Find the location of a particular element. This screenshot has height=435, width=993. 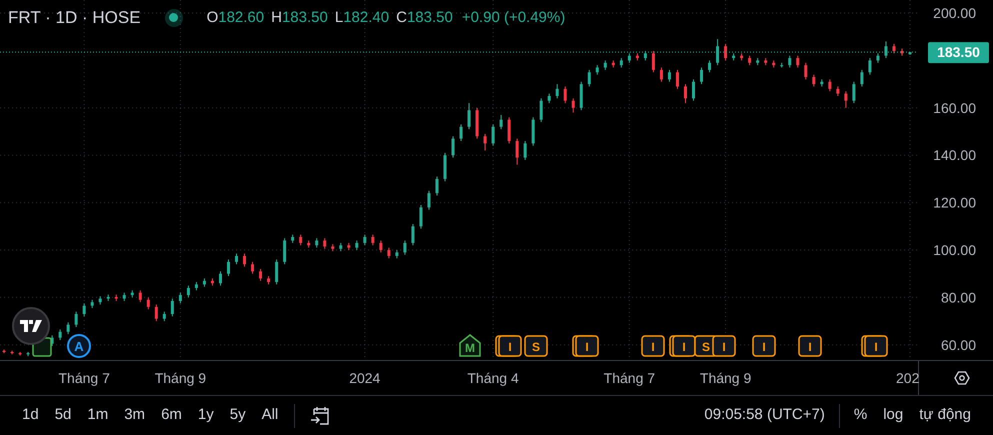

scale-button: tự động is located at coordinates (945, 415).